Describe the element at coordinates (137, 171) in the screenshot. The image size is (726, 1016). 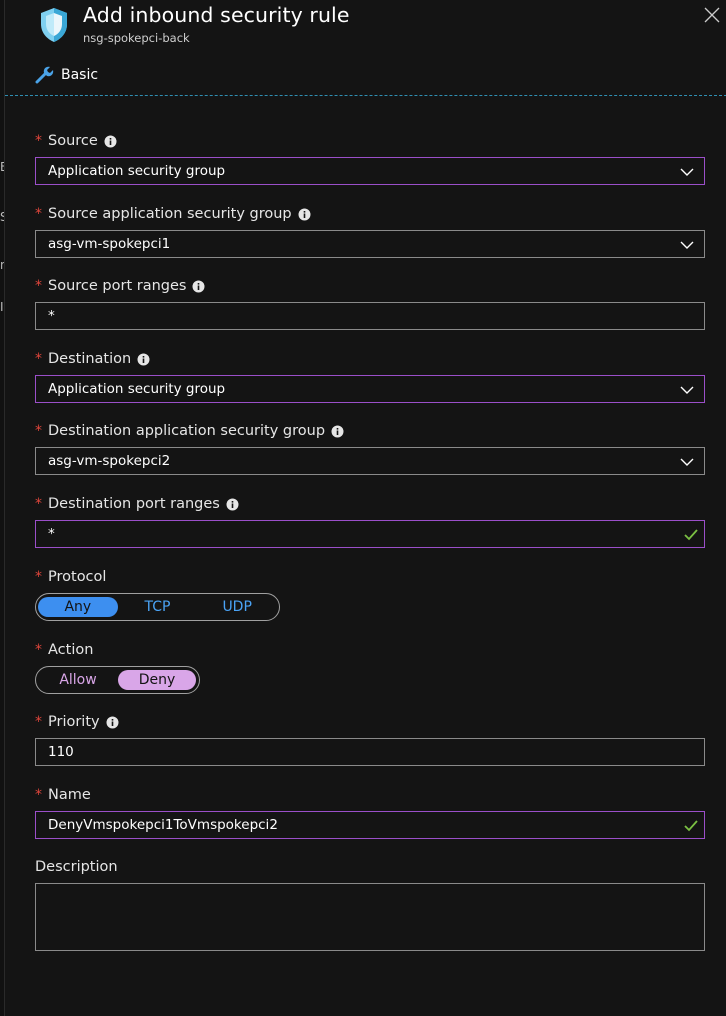
I see `source-value: Application security group` at that location.